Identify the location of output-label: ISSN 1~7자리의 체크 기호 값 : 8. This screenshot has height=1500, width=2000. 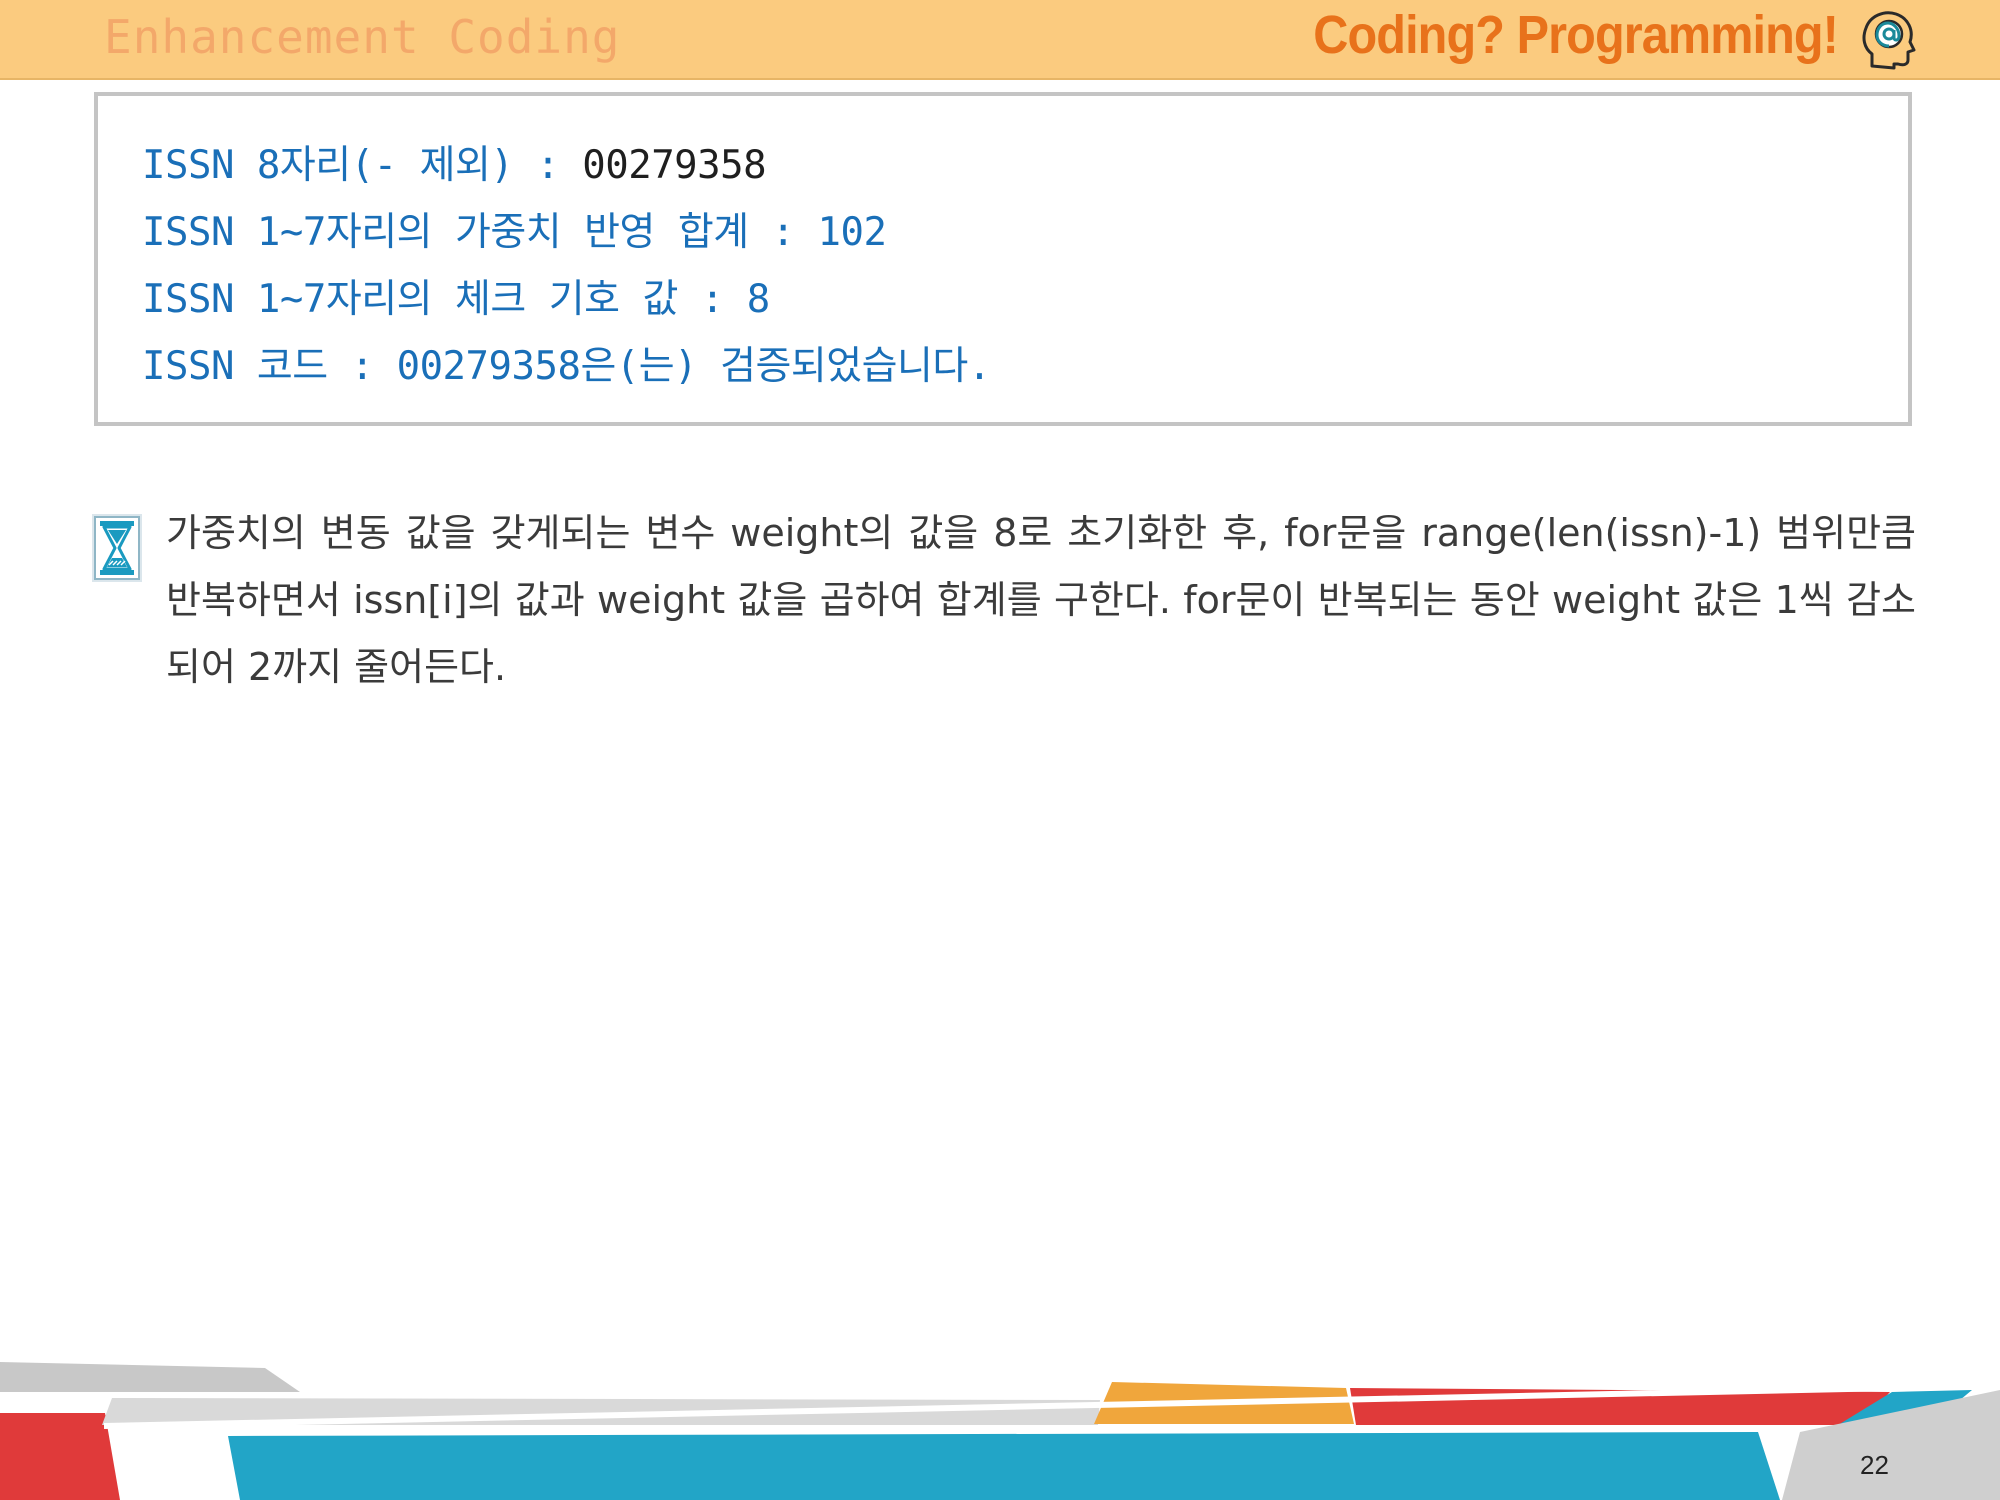
(456, 299).